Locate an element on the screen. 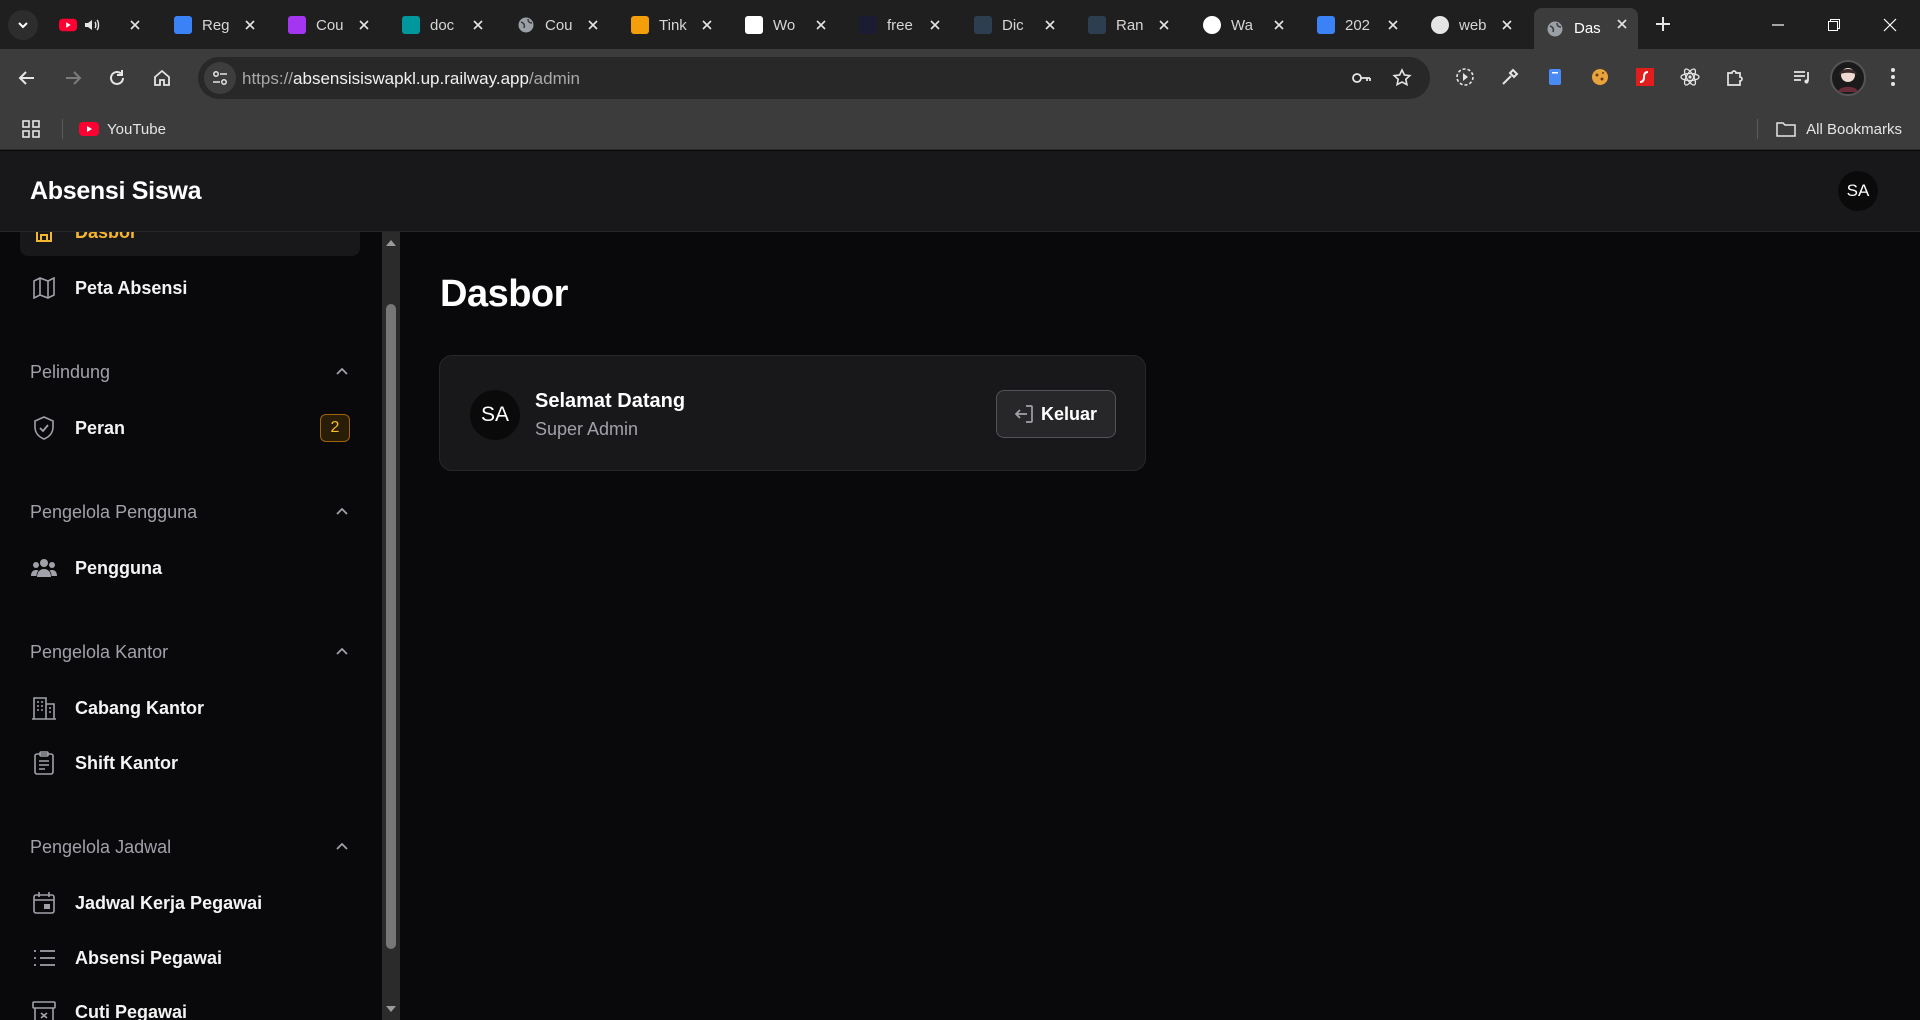 This screenshot has height=1020, width=1920. extension-docs-button is located at coordinates (1555, 77).